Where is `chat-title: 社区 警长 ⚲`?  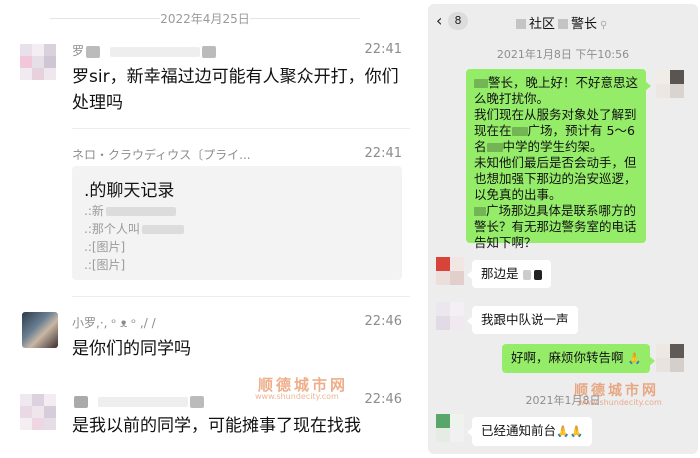
chat-title: 社区 警长 ⚲ is located at coordinates (561, 22).